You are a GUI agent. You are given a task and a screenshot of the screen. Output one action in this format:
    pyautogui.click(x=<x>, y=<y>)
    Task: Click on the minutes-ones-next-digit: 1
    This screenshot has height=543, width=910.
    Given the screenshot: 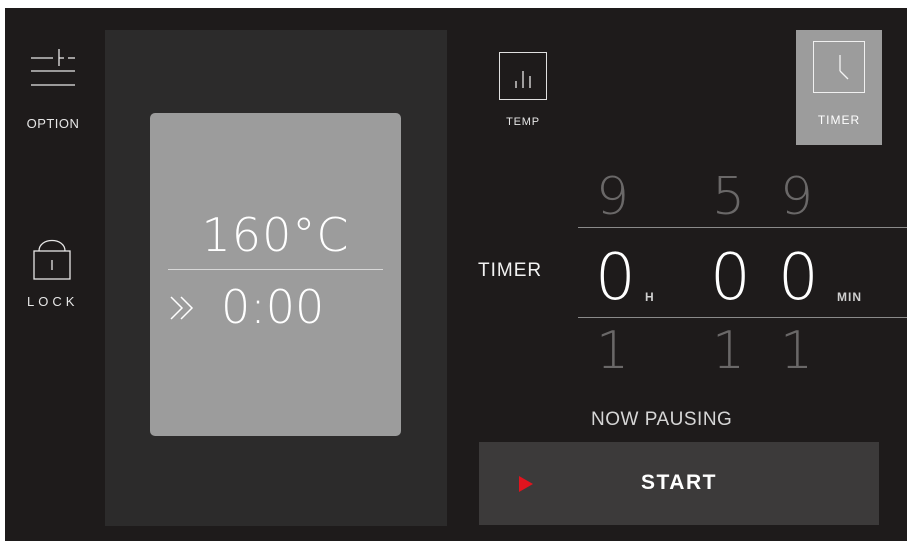 What is the action you would take?
    pyautogui.click(x=797, y=351)
    